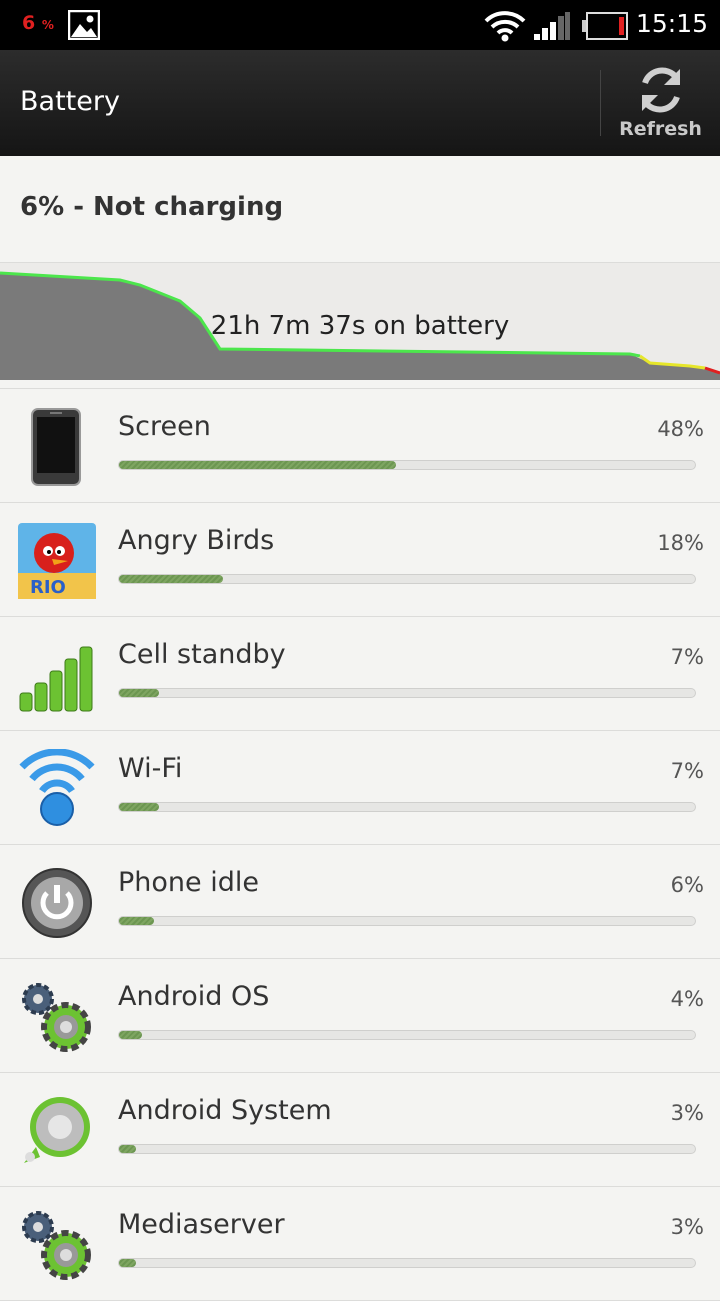  What do you see at coordinates (360, 446) in the screenshot?
I see `usage-row-screen: Screen 48%` at bounding box center [360, 446].